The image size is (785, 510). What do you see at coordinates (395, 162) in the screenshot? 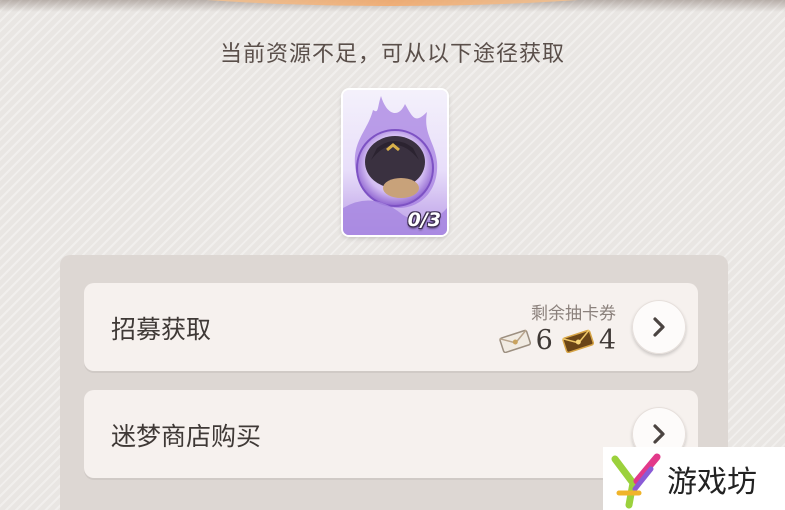
I see `resource-card: 0/3` at bounding box center [395, 162].